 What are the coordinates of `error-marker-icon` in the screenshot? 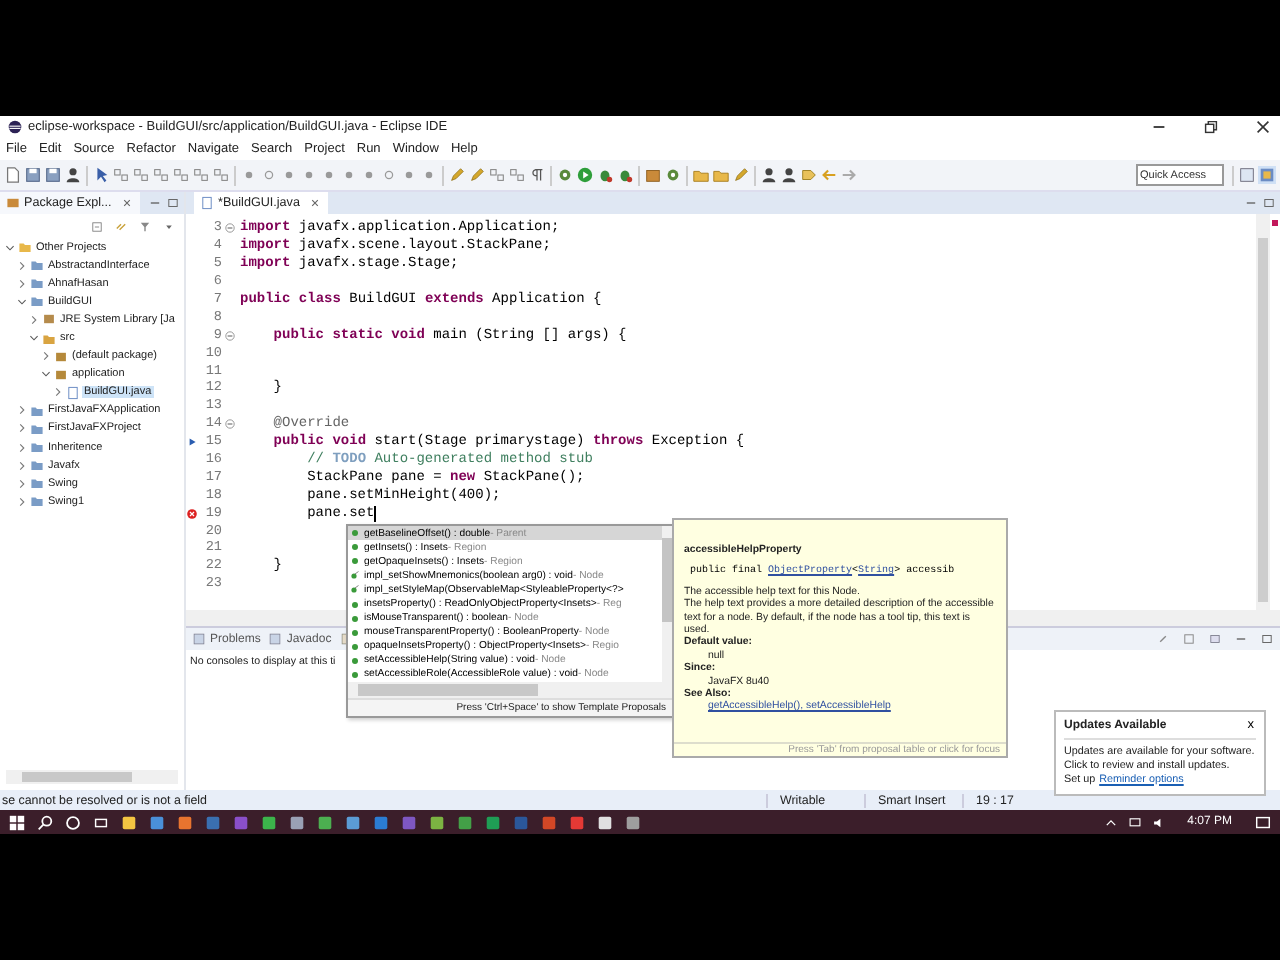 It's located at (1275, 223).